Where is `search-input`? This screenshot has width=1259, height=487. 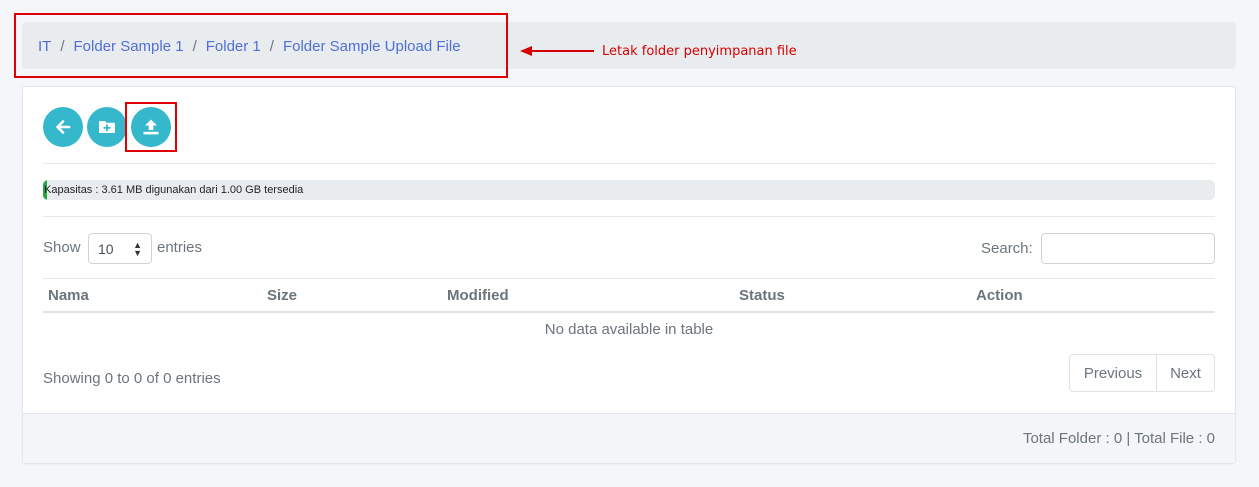 search-input is located at coordinates (1128, 248).